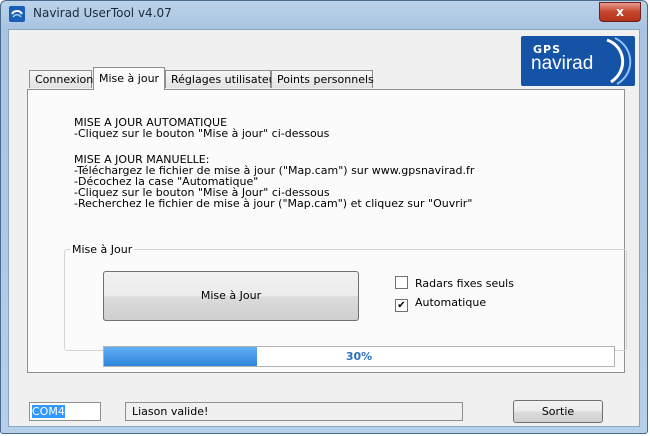 The height and width of the screenshot is (436, 650). Describe the element at coordinates (102, 13) in the screenshot. I see `window-title: Navirad UserTool v4.07` at that location.